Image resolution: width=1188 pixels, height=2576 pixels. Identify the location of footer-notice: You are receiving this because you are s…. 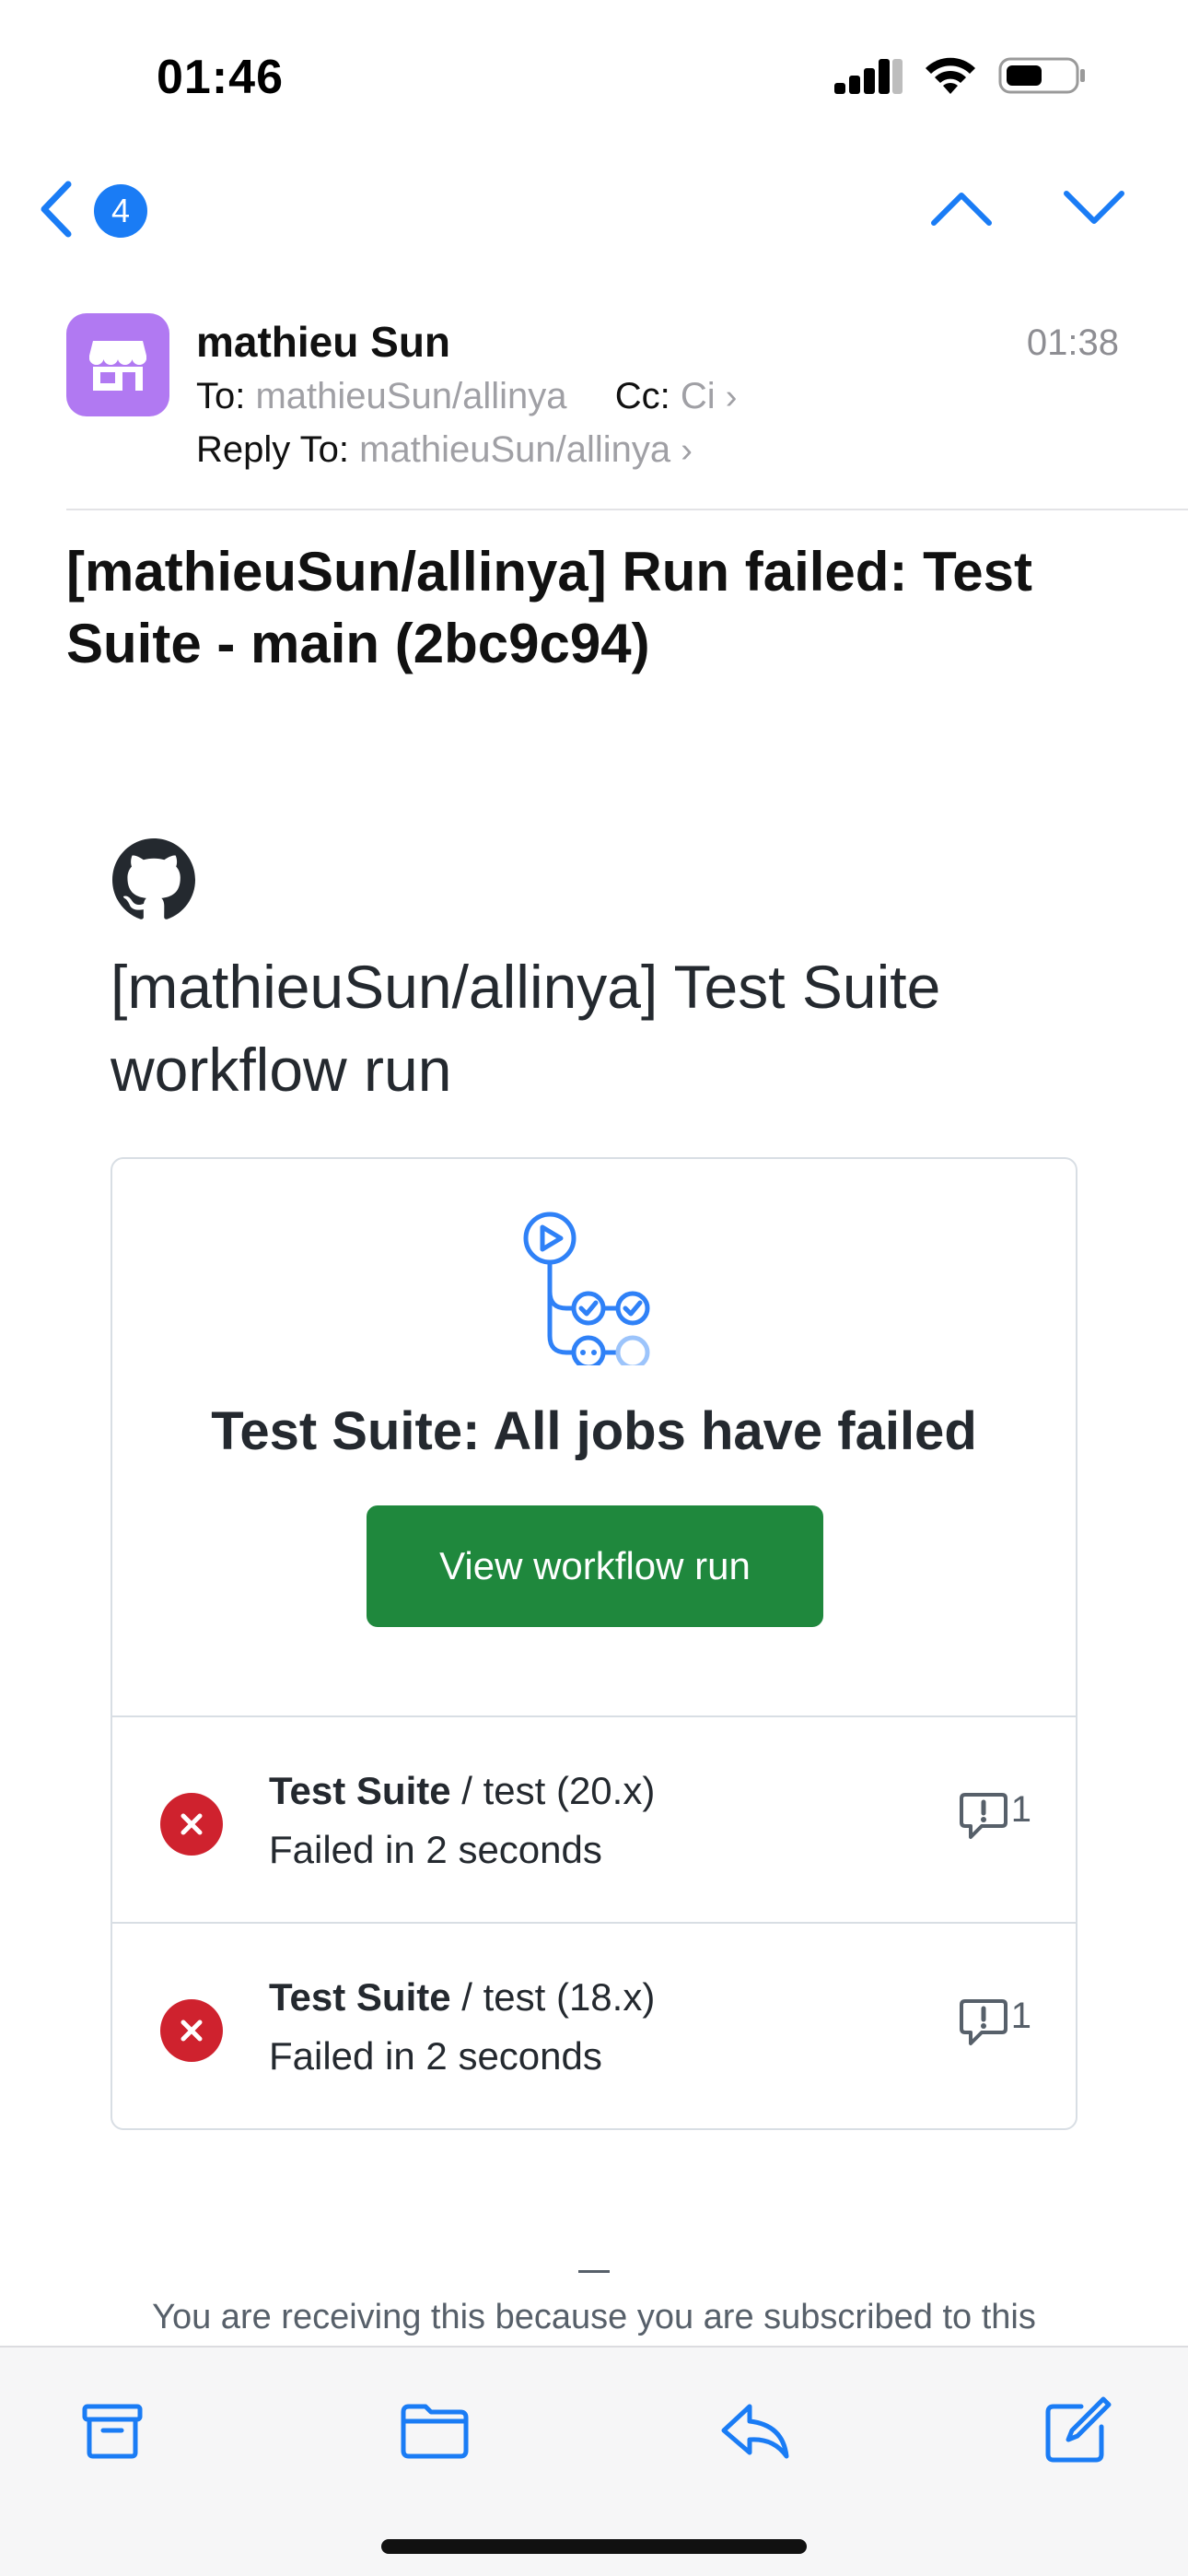
(594, 2317).